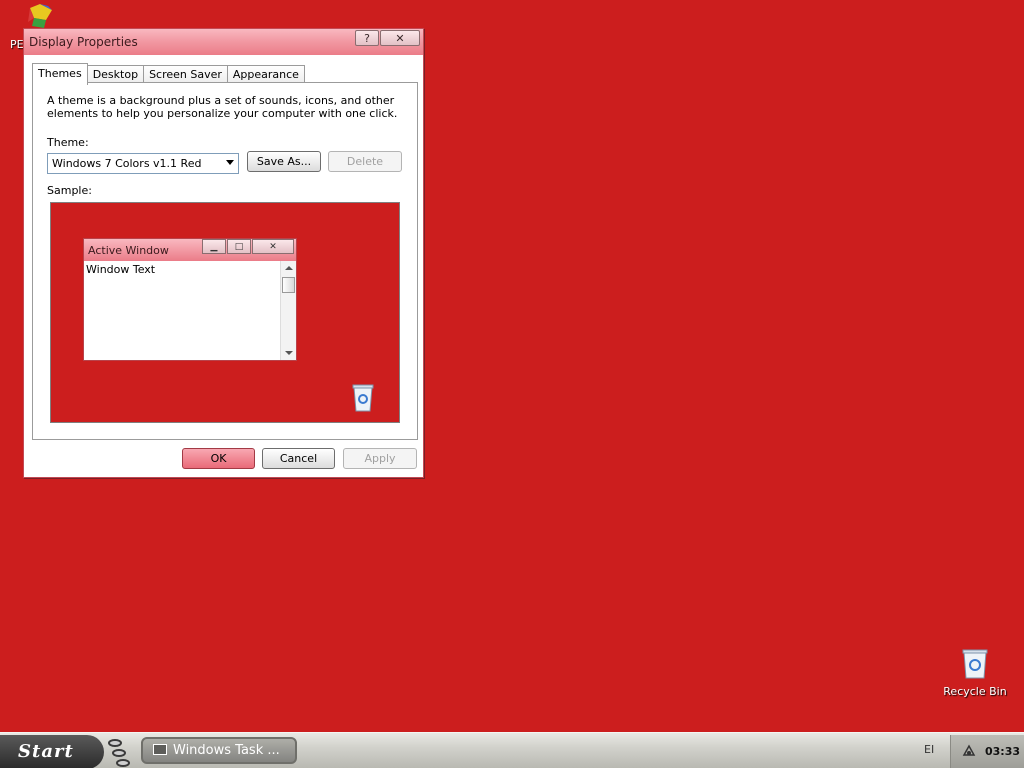  Describe the element at coordinates (69, 190) in the screenshot. I see `sample-label: Sample:` at that location.